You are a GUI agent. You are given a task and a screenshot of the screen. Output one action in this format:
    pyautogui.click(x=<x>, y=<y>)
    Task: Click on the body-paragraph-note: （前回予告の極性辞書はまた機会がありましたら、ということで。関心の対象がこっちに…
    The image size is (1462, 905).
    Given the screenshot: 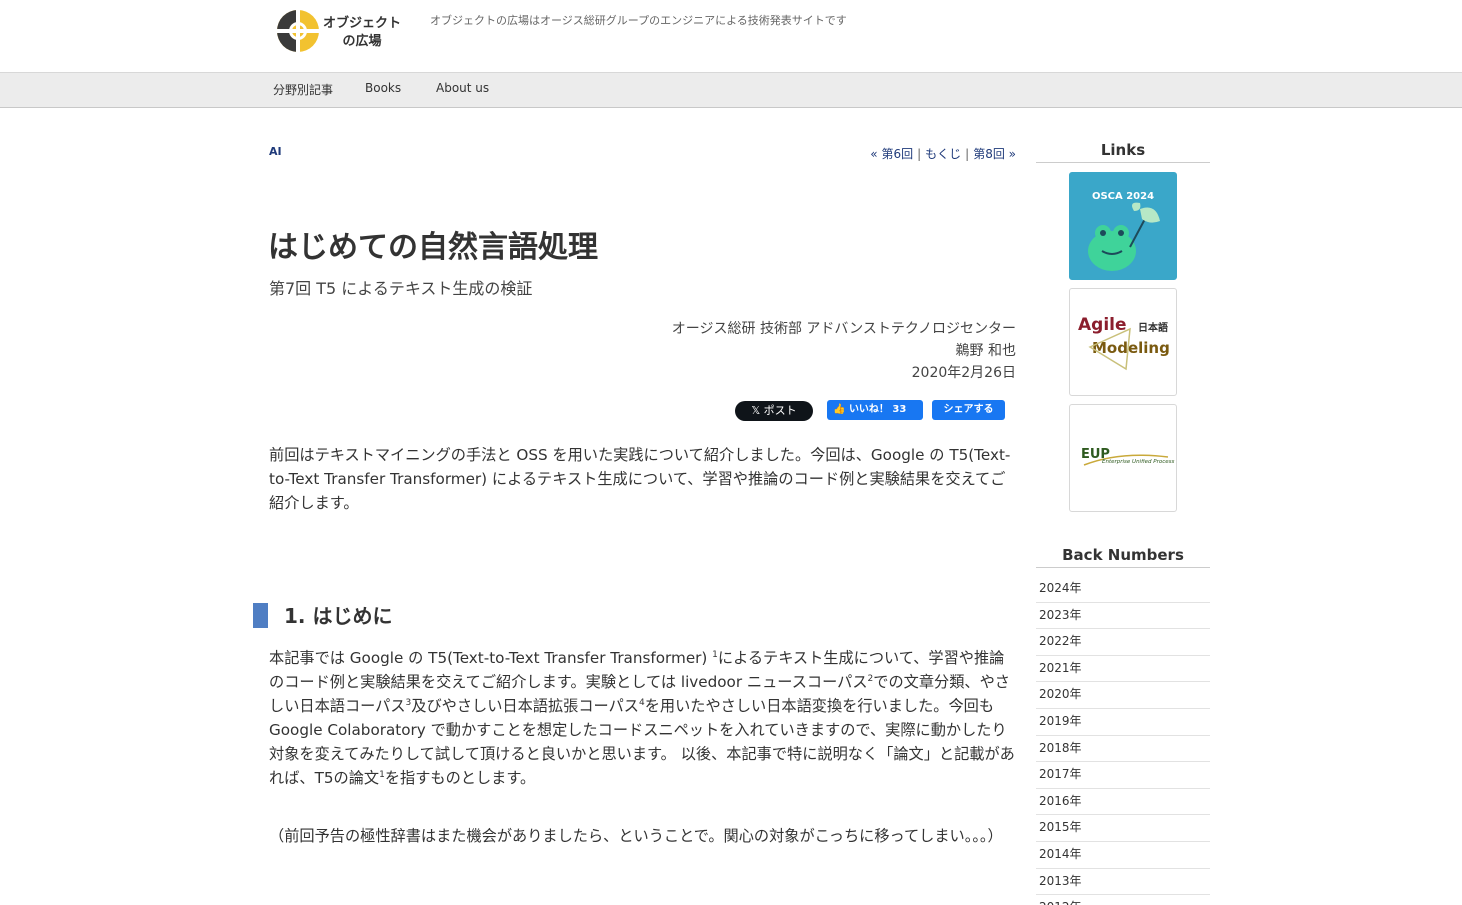 What is the action you would take?
    pyautogui.click(x=636, y=836)
    